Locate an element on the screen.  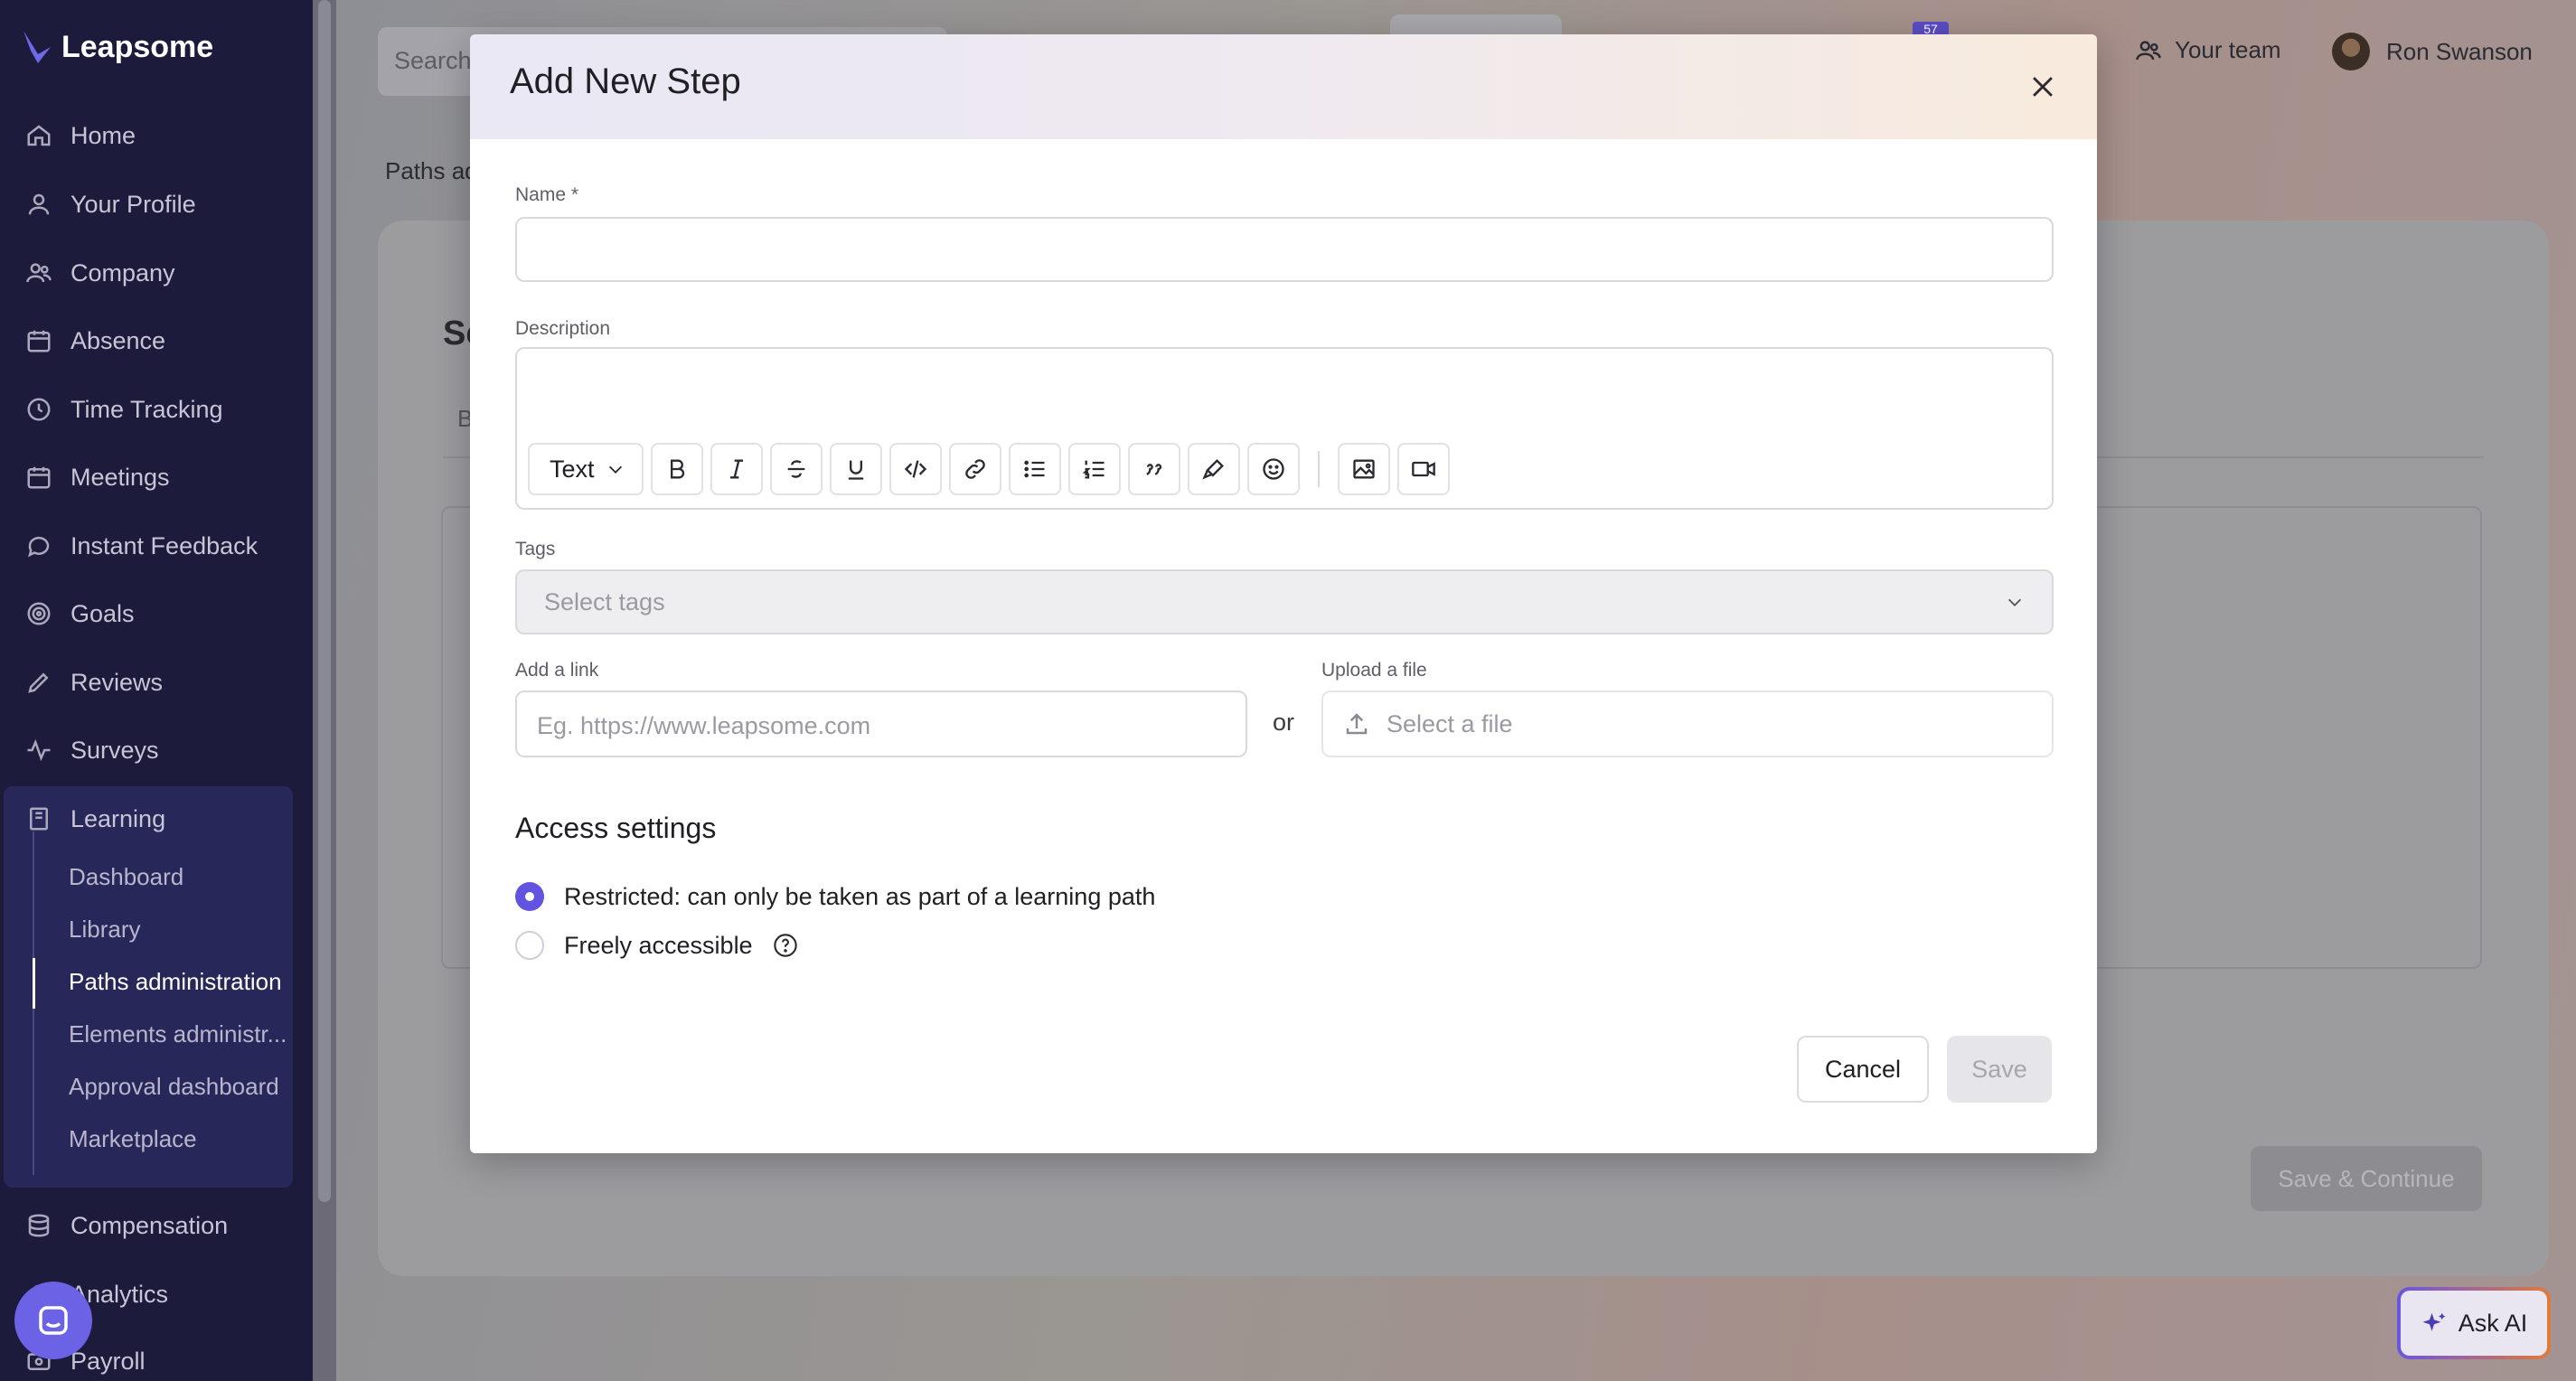
numbered-list-icon is located at coordinates (1093, 469).